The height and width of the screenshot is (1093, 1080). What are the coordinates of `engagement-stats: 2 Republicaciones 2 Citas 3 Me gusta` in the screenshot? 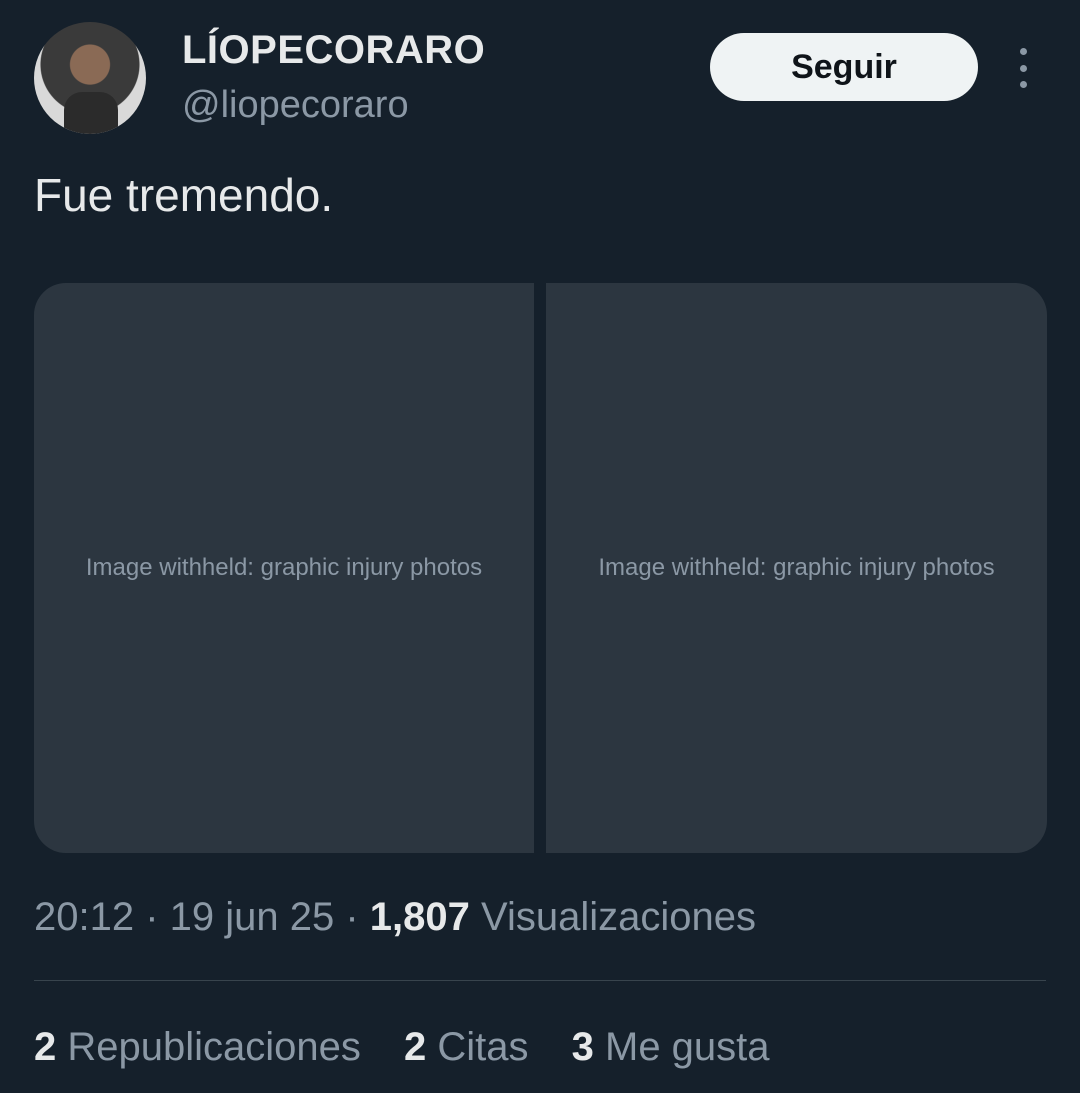 It's located at (418, 1047).